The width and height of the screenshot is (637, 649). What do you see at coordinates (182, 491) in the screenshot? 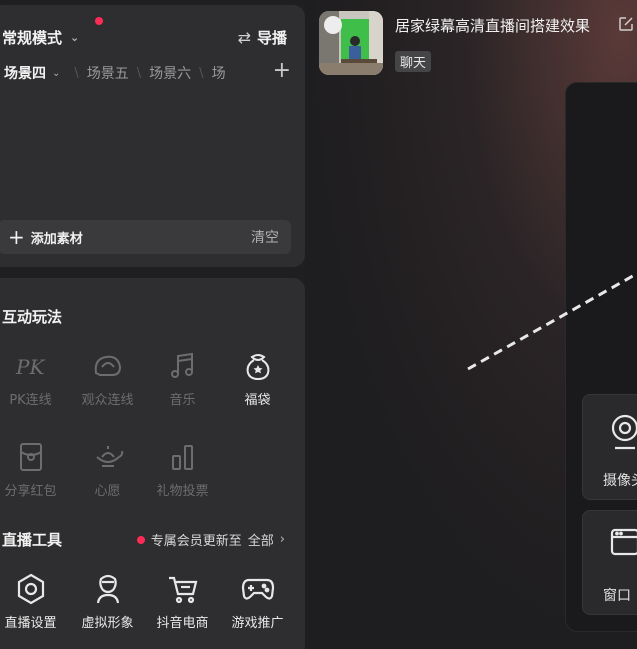
I see `gift-vote-label: 礼物投票` at bounding box center [182, 491].